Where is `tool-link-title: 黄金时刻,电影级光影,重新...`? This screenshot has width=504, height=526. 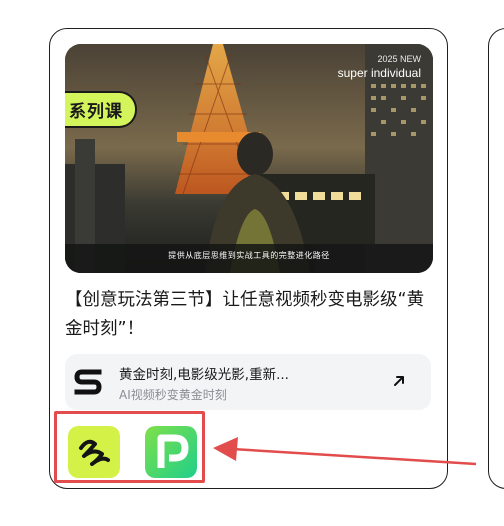 tool-link-title: 黄金时刻,电影级光影,重新... is located at coordinates (204, 375).